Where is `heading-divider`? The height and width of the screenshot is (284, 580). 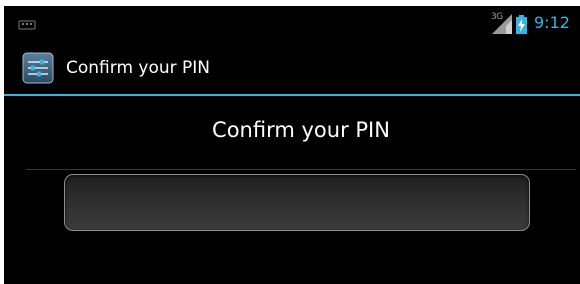
heading-divider is located at coordinates (301, 169).